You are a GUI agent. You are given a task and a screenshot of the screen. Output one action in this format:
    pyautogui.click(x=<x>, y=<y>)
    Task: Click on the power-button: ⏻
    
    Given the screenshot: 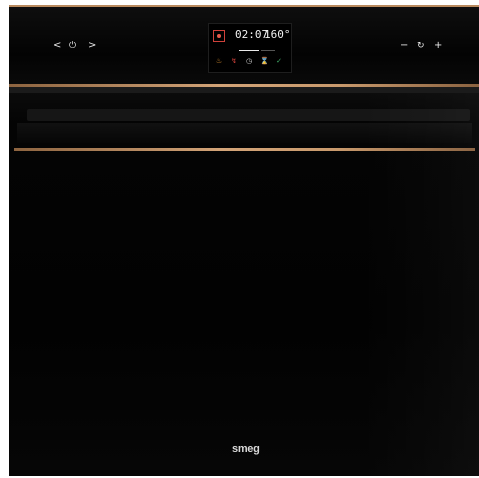 What is the action you would take?
    pyautogui.click(x=72, y=46)
    